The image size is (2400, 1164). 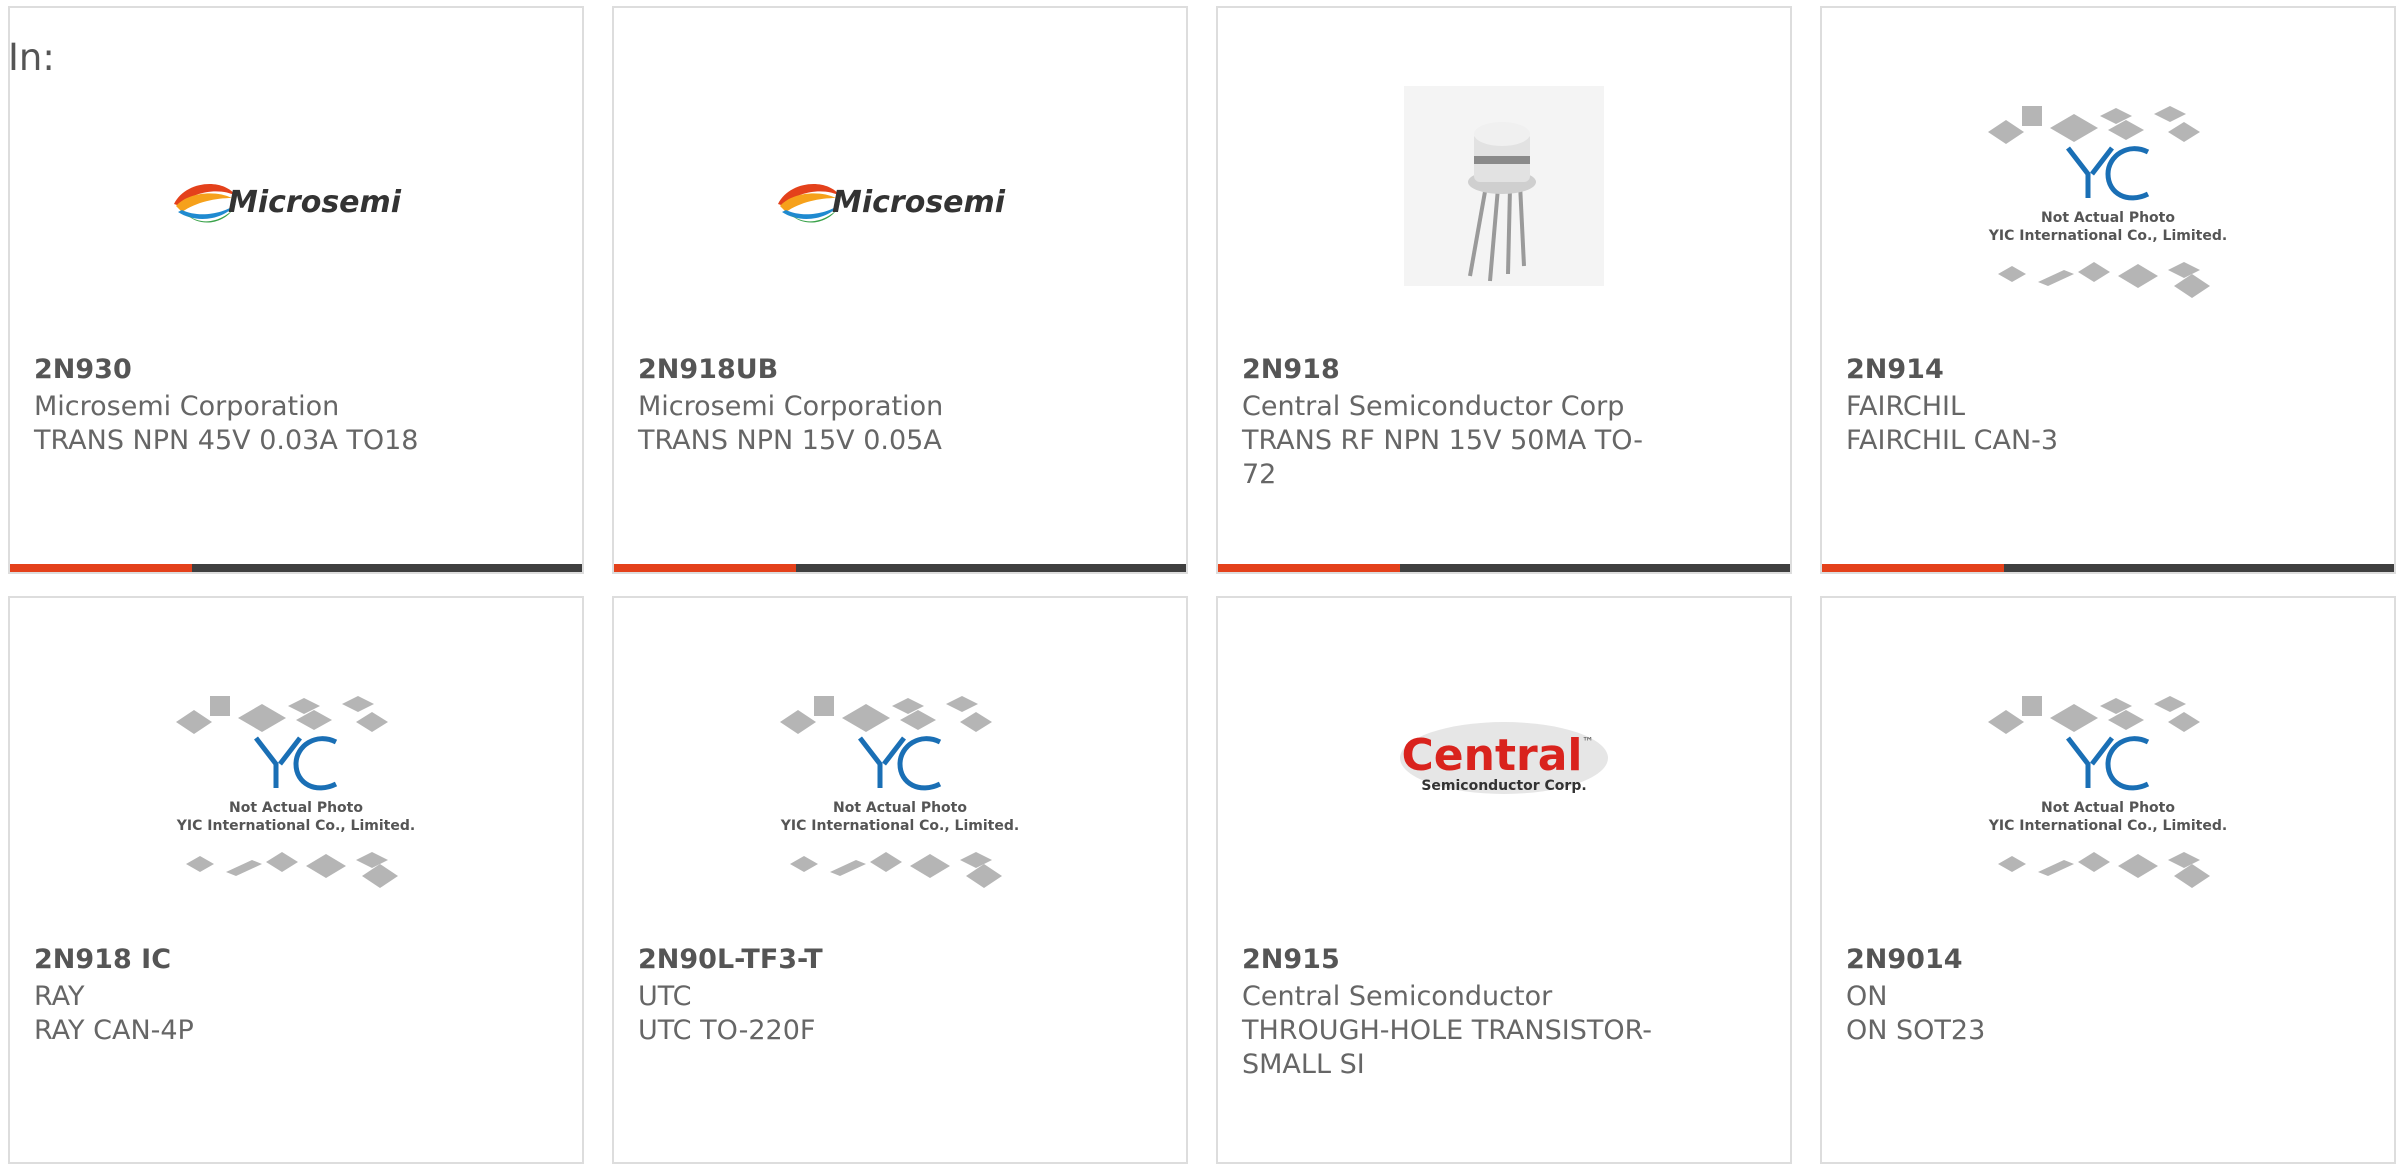 What do you see at coordinates (790, 440) in the screenshot?
I see `part-description: TRANS NPN 15V 0.05A` at bounding box center [790, 440].